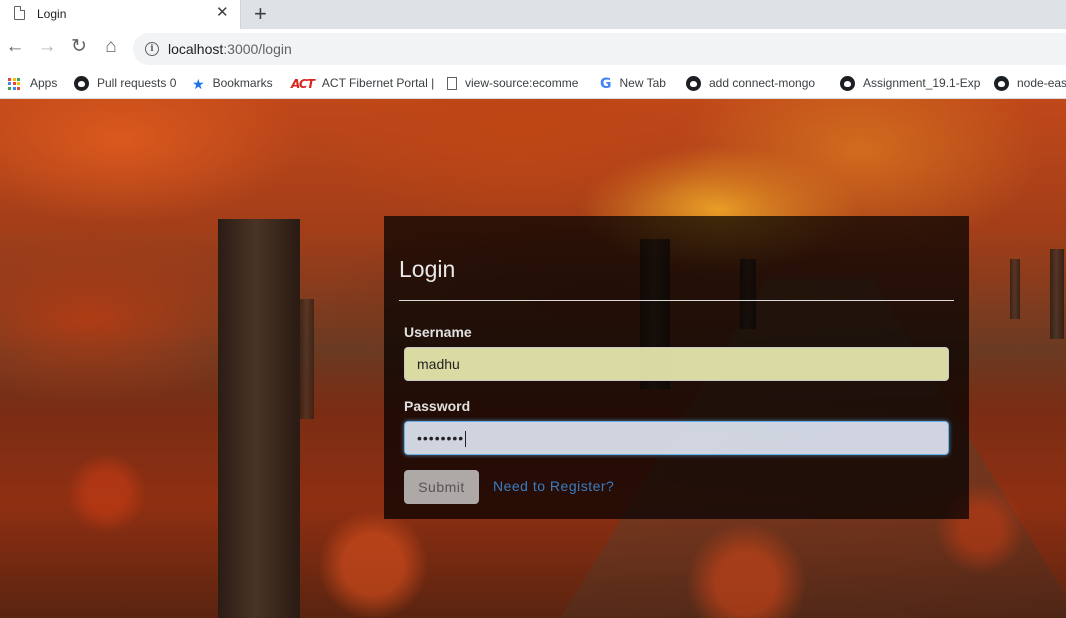  What do you see at coordinates (303, 83) in the screenshot?
I see `act-logo-icon: ACT` at bounding box center [303, 83].